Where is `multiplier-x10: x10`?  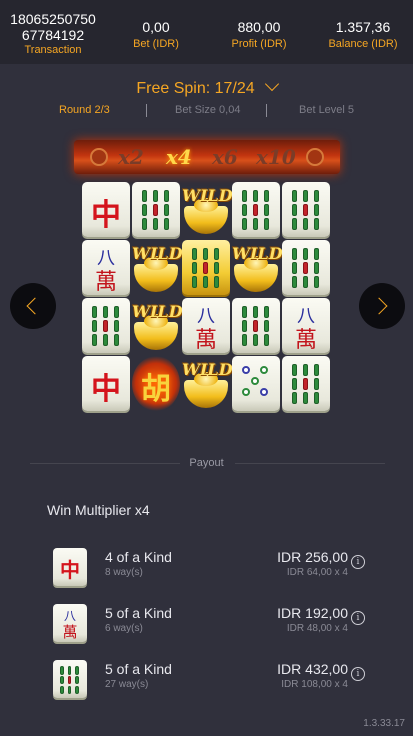 multiplier-x10: x10 is located at coordinates (276, 157).